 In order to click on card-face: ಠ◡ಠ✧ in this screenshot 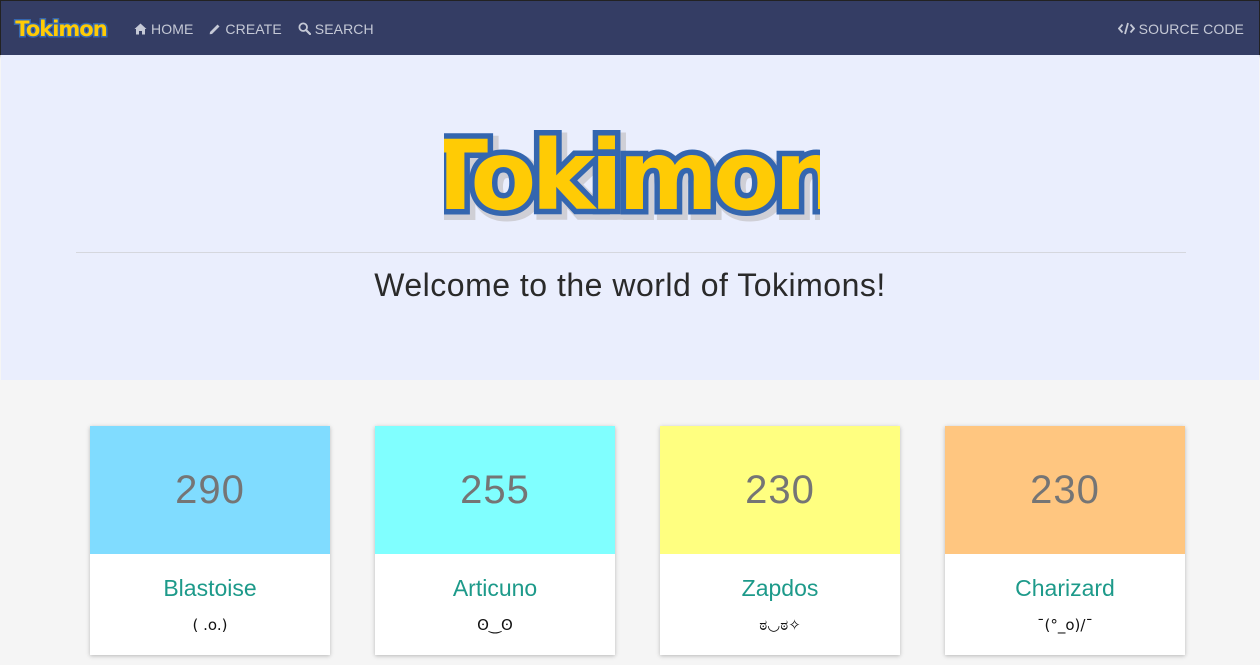, I will do `click(780, 625)`.